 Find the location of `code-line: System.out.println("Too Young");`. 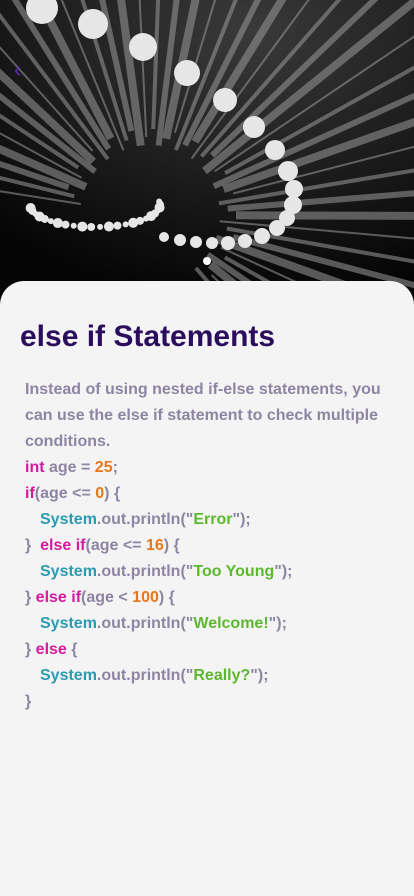

code-line: System.out.println("Too Young"); is located at coordinates (166, 571).